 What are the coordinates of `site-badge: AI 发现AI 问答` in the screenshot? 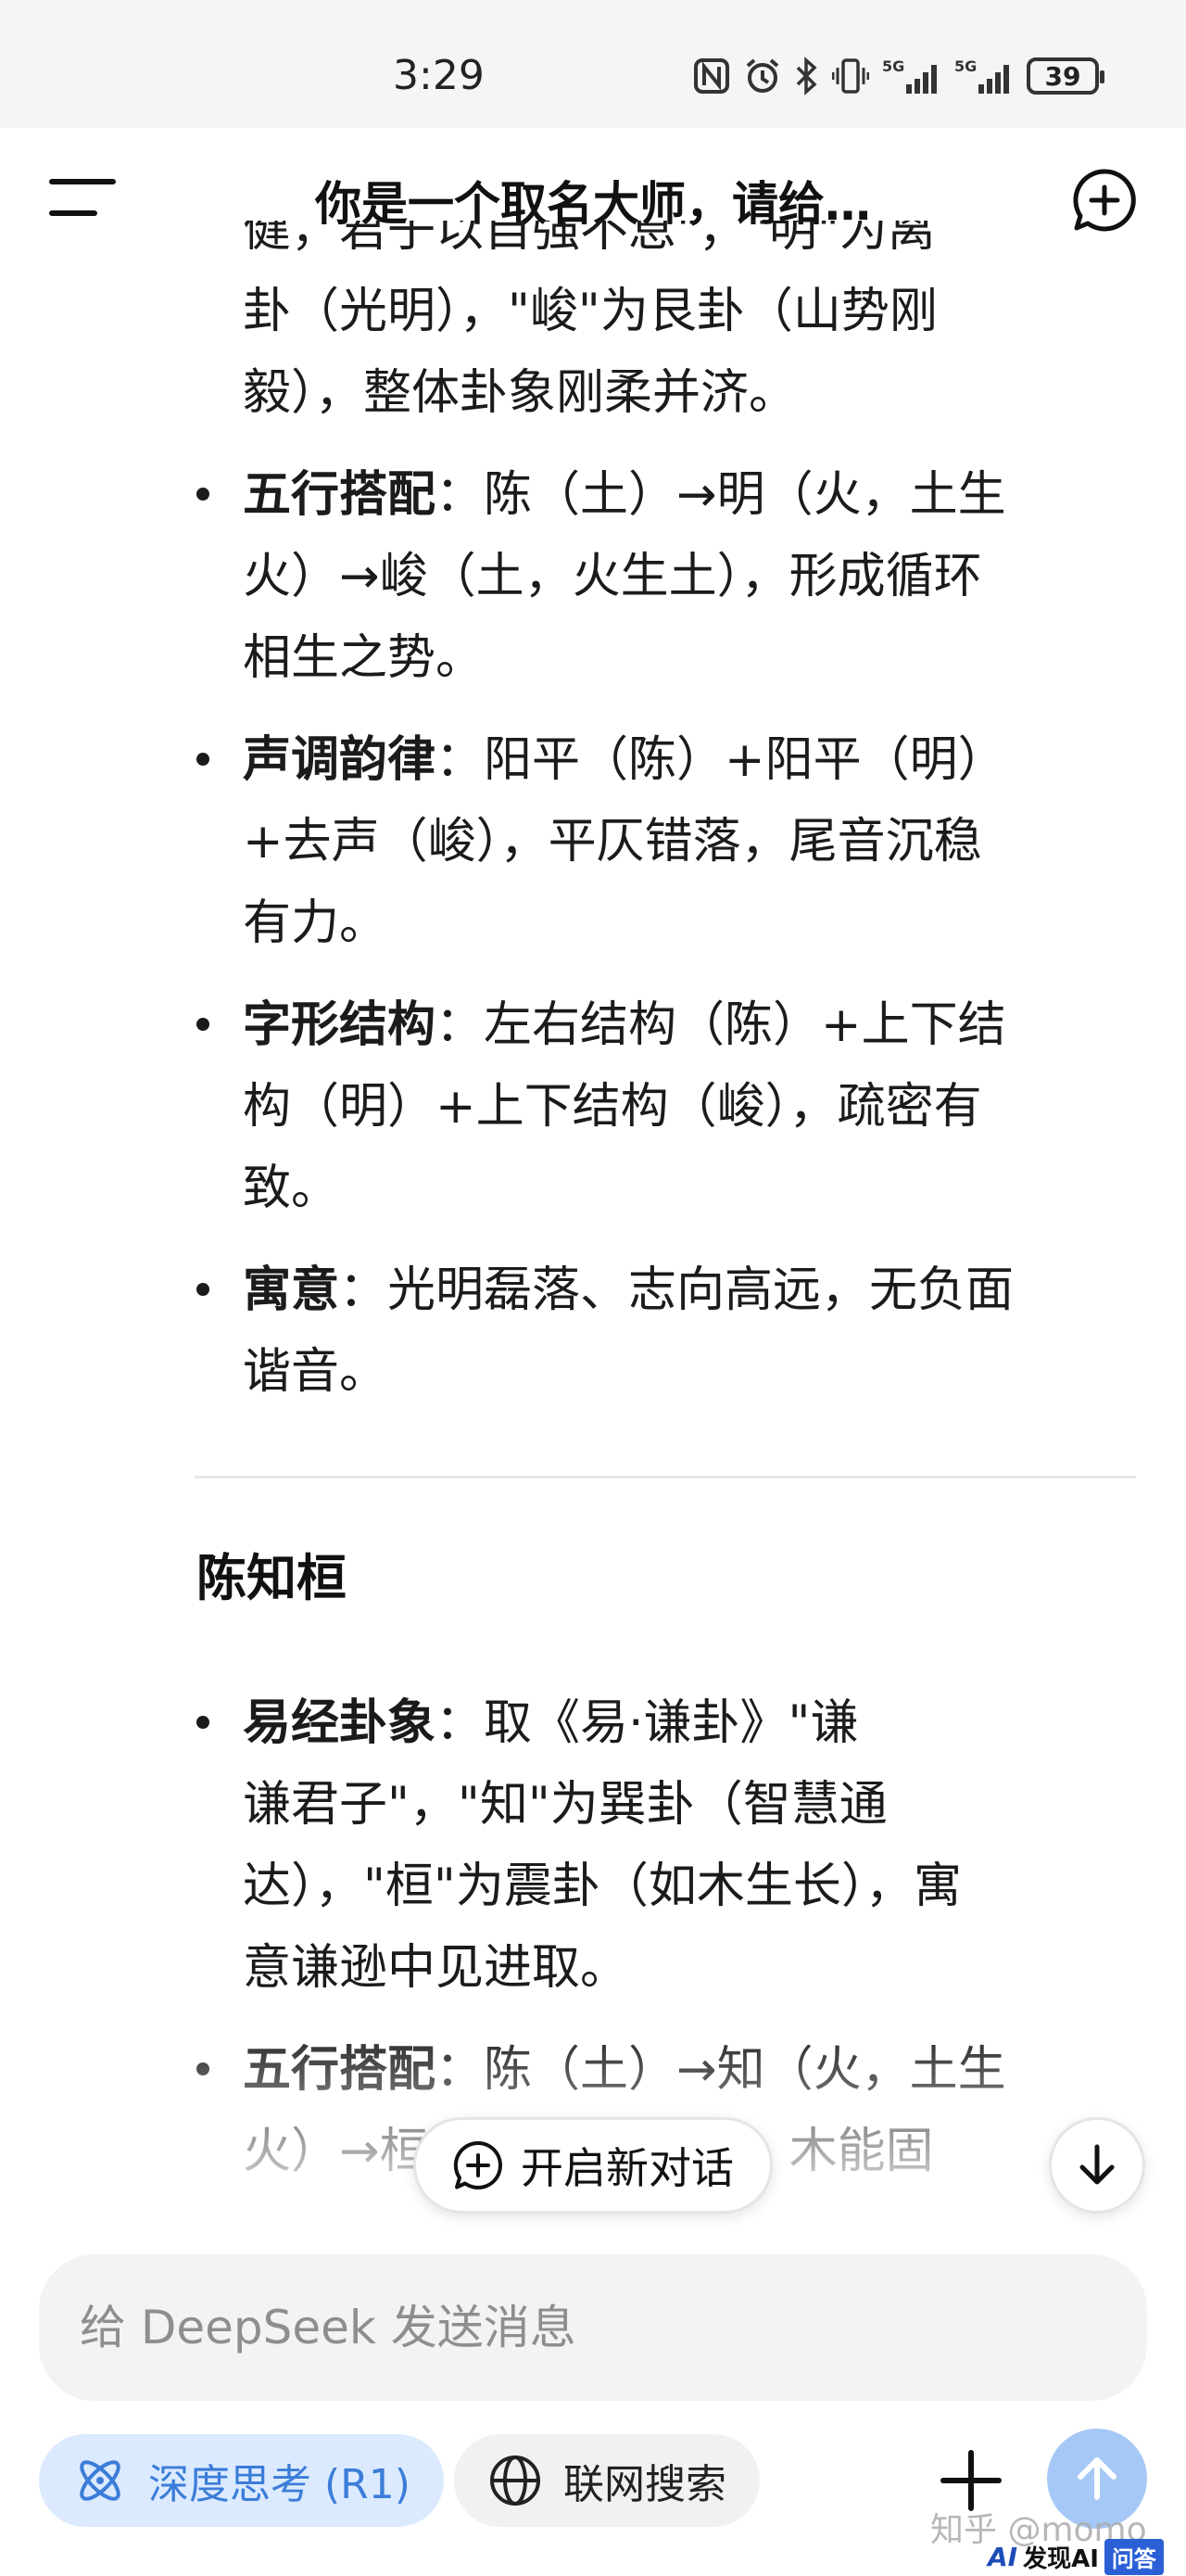 It's located at (1076, 2556).